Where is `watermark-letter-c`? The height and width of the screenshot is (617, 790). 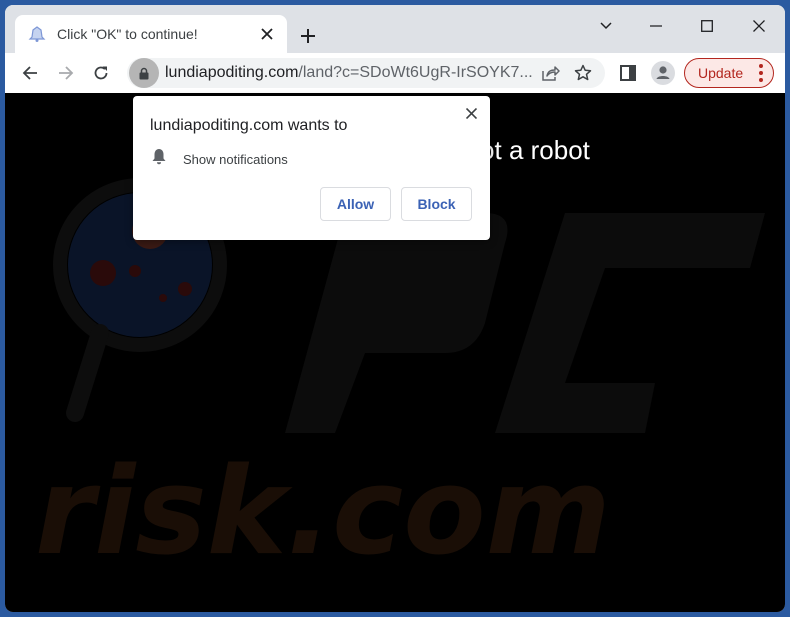
watermark-letter-c is located at coordinates (630, 323).